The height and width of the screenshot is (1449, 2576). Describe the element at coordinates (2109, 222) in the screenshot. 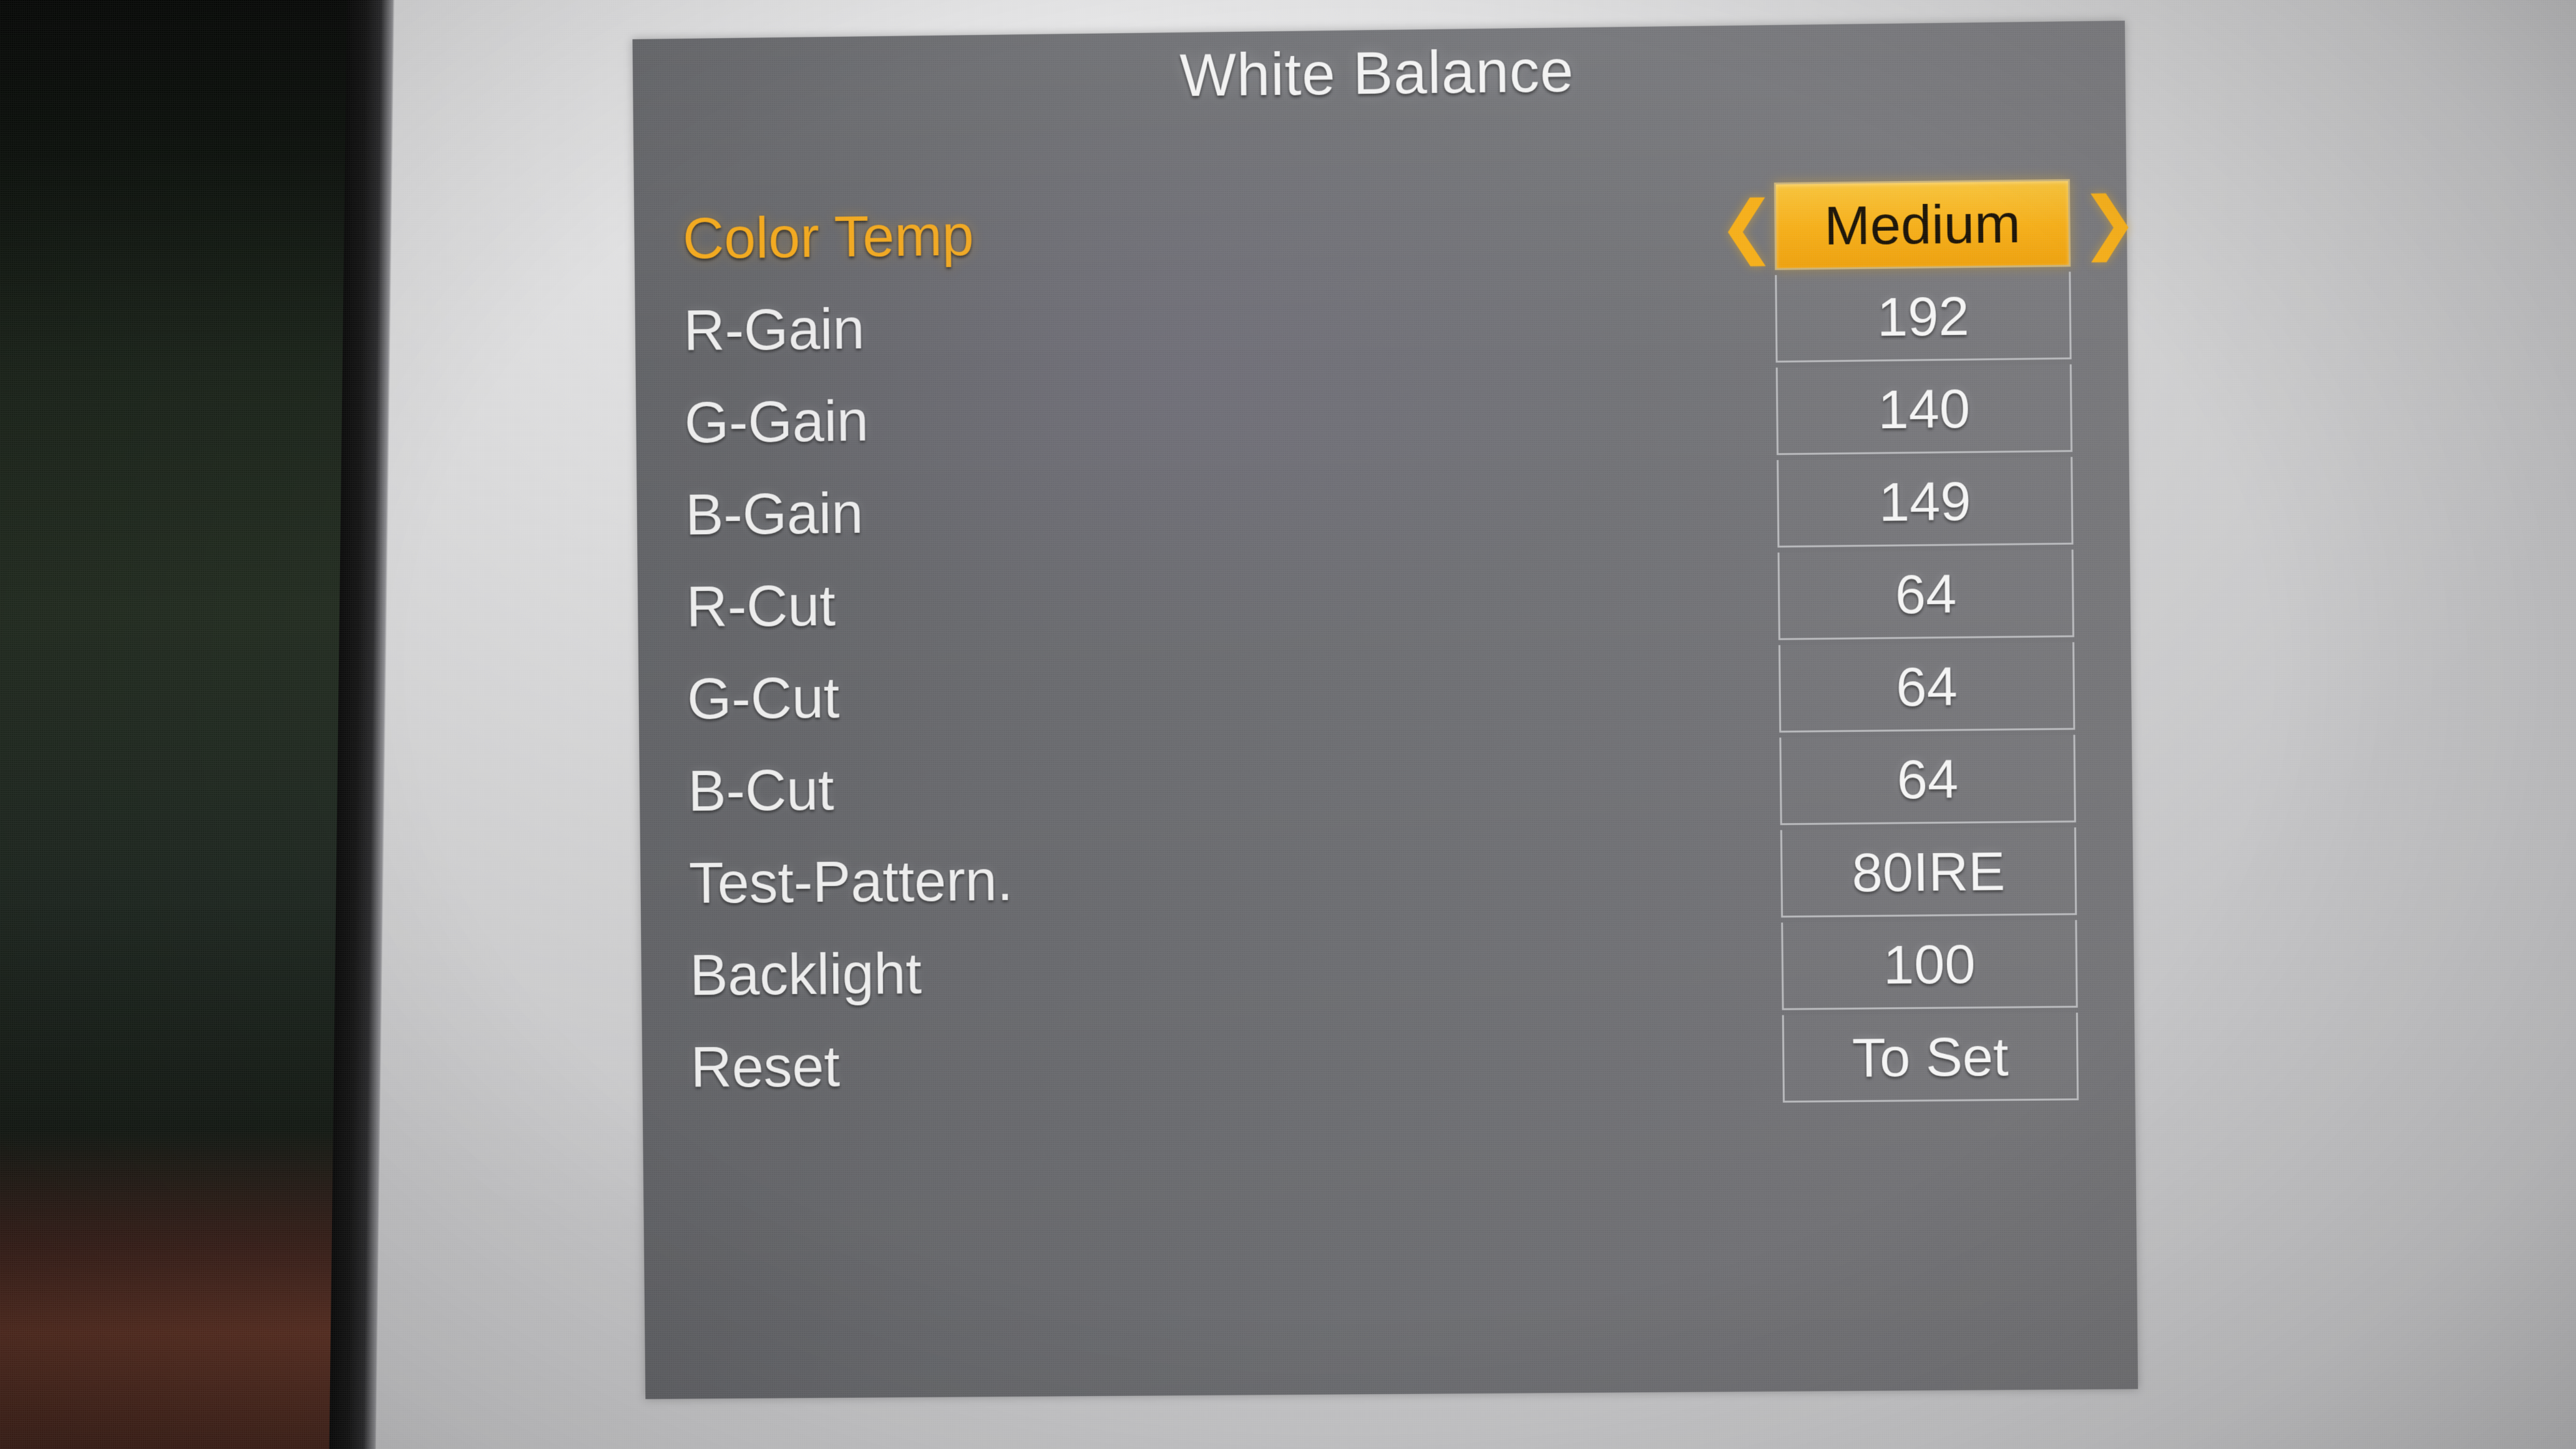

I see `chevron-right-icon: ❯` at that location.